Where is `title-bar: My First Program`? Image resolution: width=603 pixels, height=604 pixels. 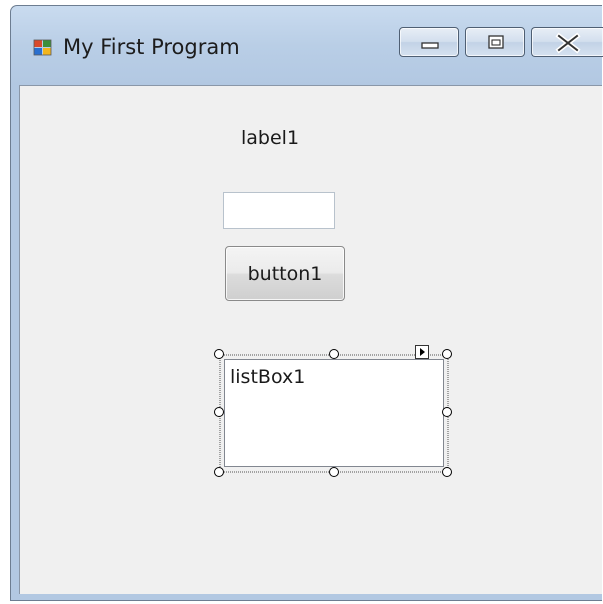 title-bar: My First Program is located at coordinates (307, 45).